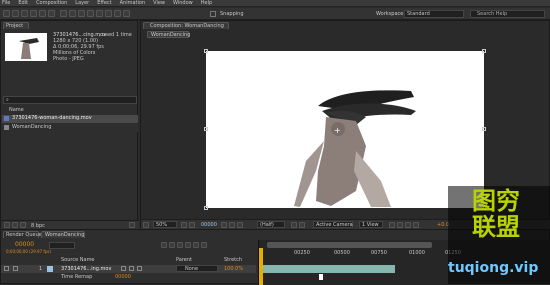 This screenshot has width=550, height=285. I want to click on tab-woman-dancing: WomanDancing, so click(63, 234).